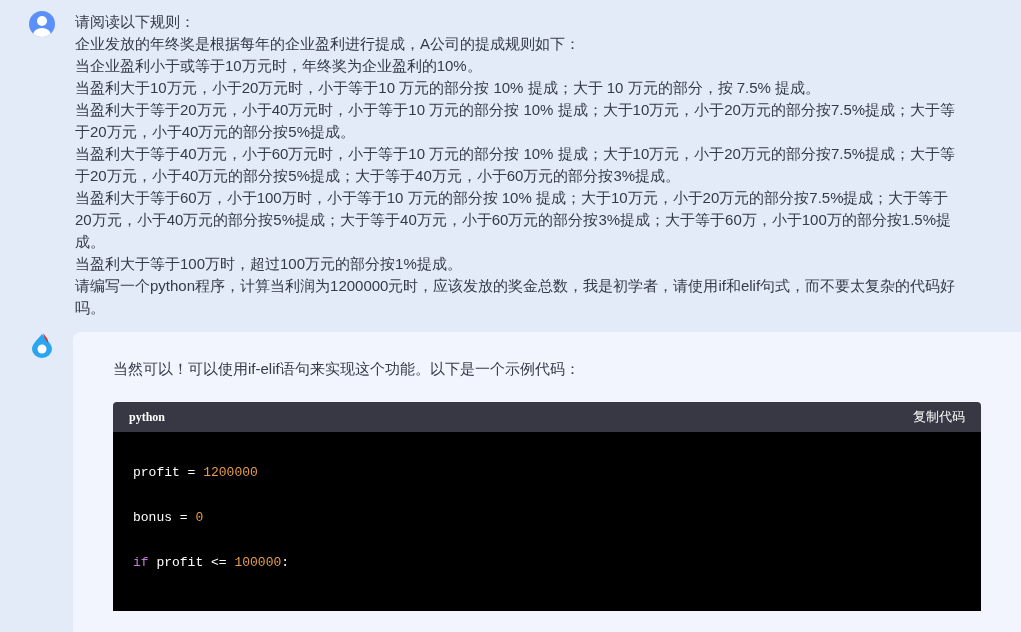 The image size is (1021, 632). I want to click on message-text: 请阅读以下规则：, so click(135, 22).